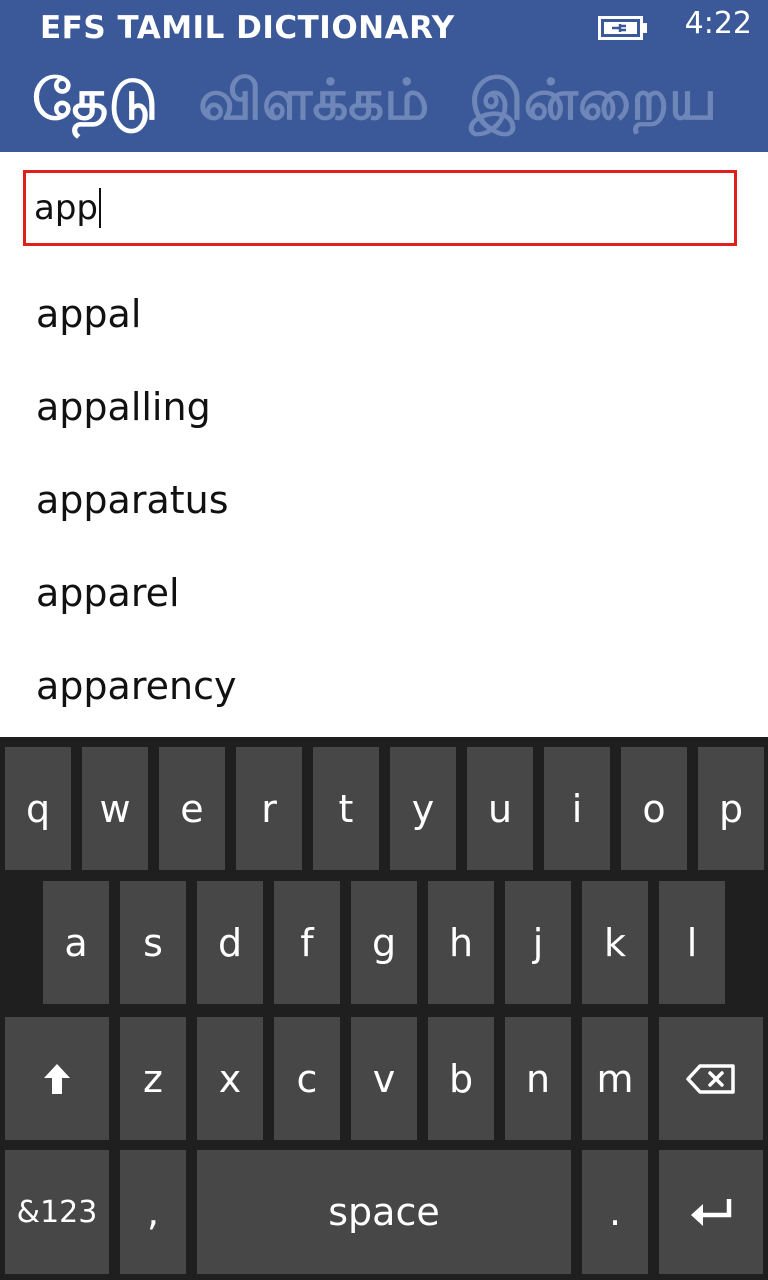 This screenshot has height=1280, width=768. What do you see at coordinates (577, 808) in the screenshot?
I see `key-i: i` at bounding box center [577, 808].